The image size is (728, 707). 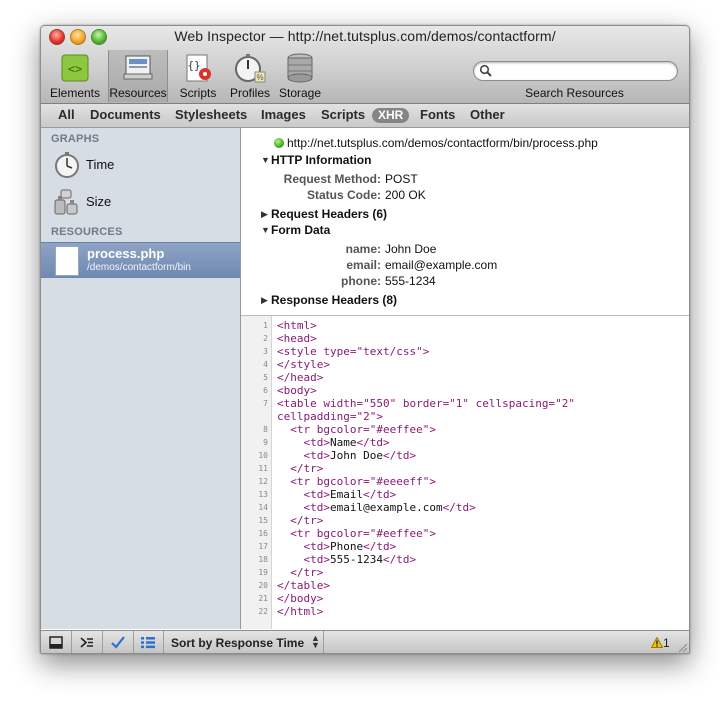 I want to click on sort-select: Sort by Response Time ▲ ▼, so click(x=243, y=642).